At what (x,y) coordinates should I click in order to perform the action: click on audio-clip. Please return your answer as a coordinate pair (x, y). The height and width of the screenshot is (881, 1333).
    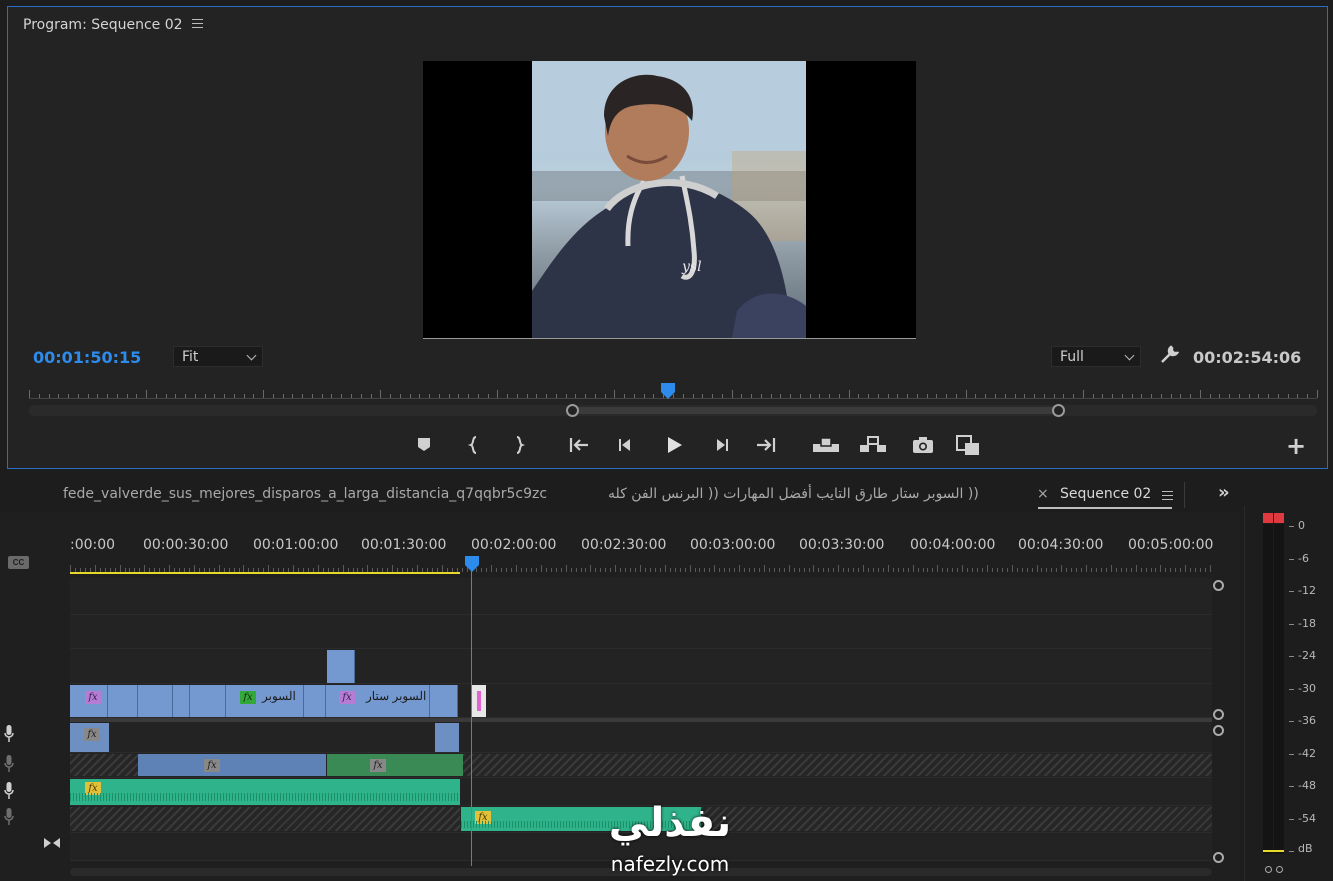
    Looking at the image, I should click on (447, 737).